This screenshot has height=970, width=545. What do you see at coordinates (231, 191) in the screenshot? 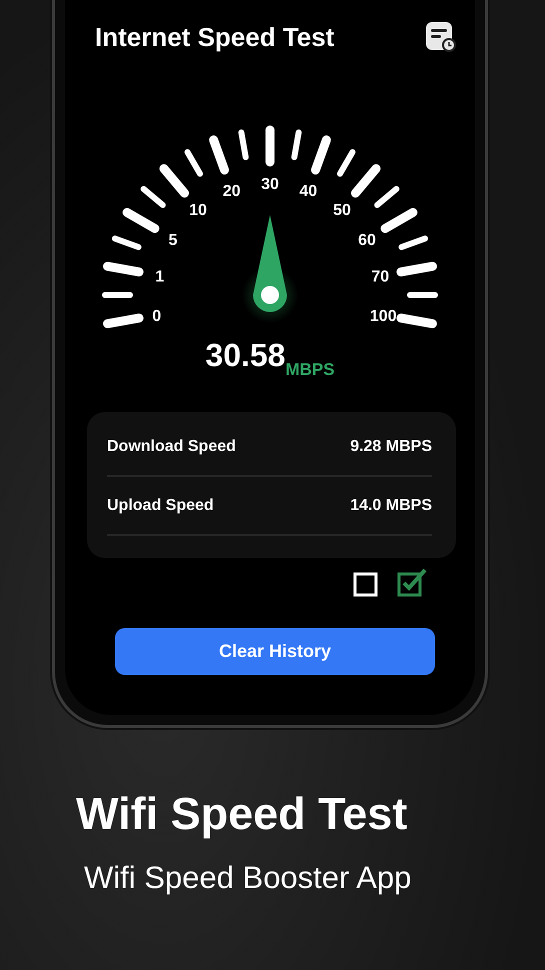
I see `gauge-label: 20` at bounding box center [231, 191].